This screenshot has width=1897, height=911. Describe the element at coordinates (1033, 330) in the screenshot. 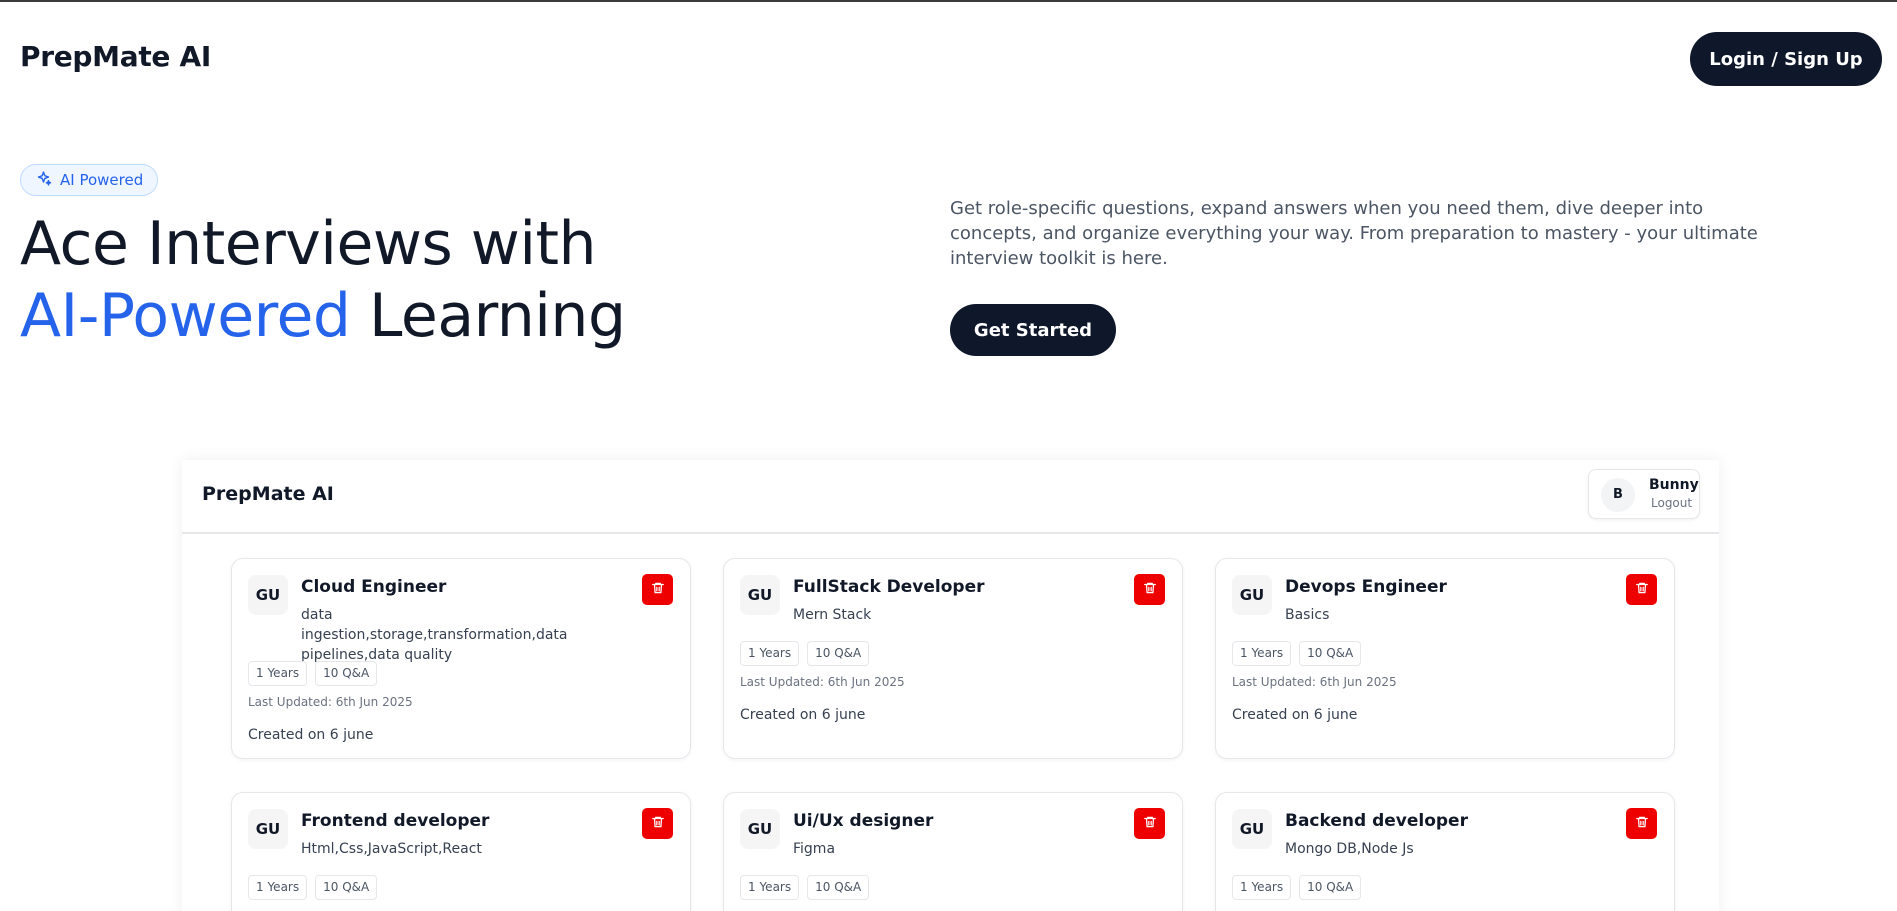

I see `get-started-button: Get Started` at that location.